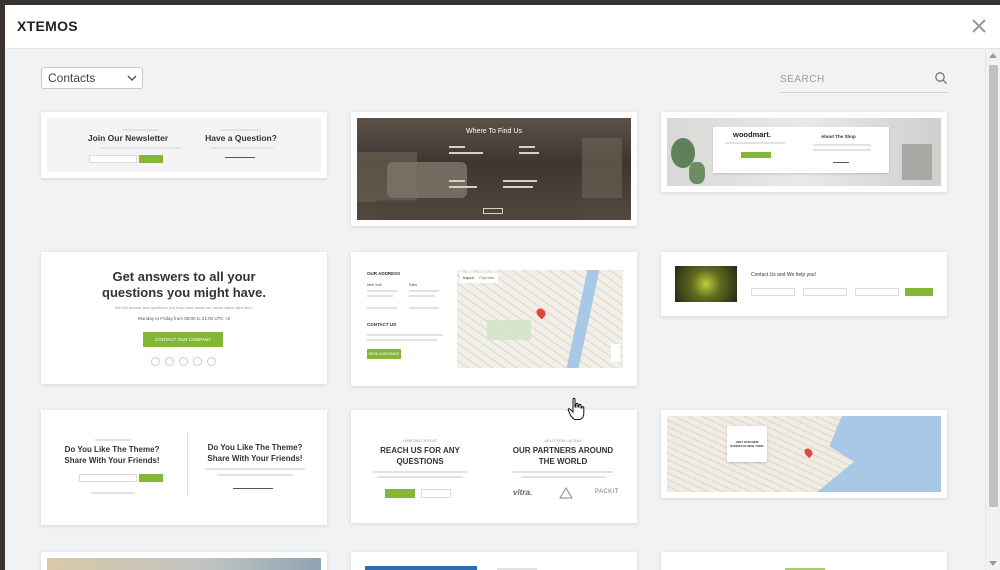 The image size is (1000, 570). What do you see at coordinates (566, 493) in the screenshot?
I see `partner-logo-mountain-icon` at bounding box center [566, 493].